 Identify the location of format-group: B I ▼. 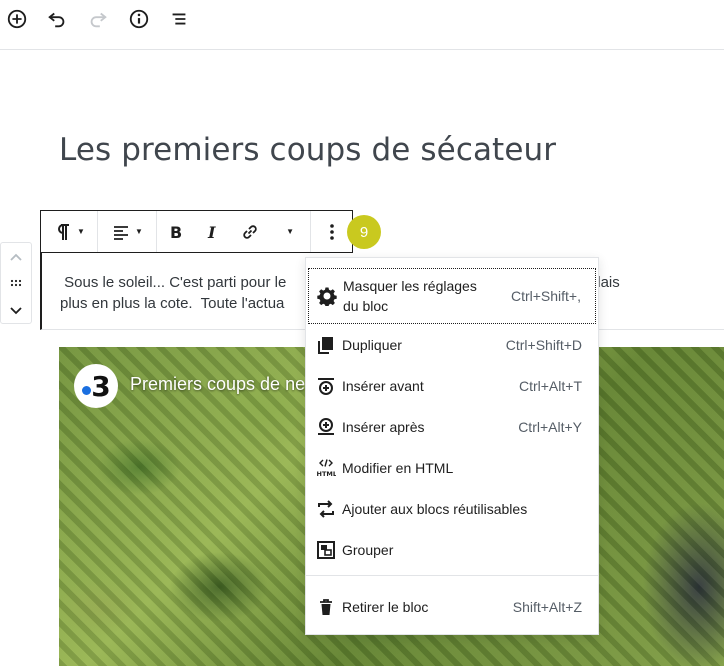
(234, 231).